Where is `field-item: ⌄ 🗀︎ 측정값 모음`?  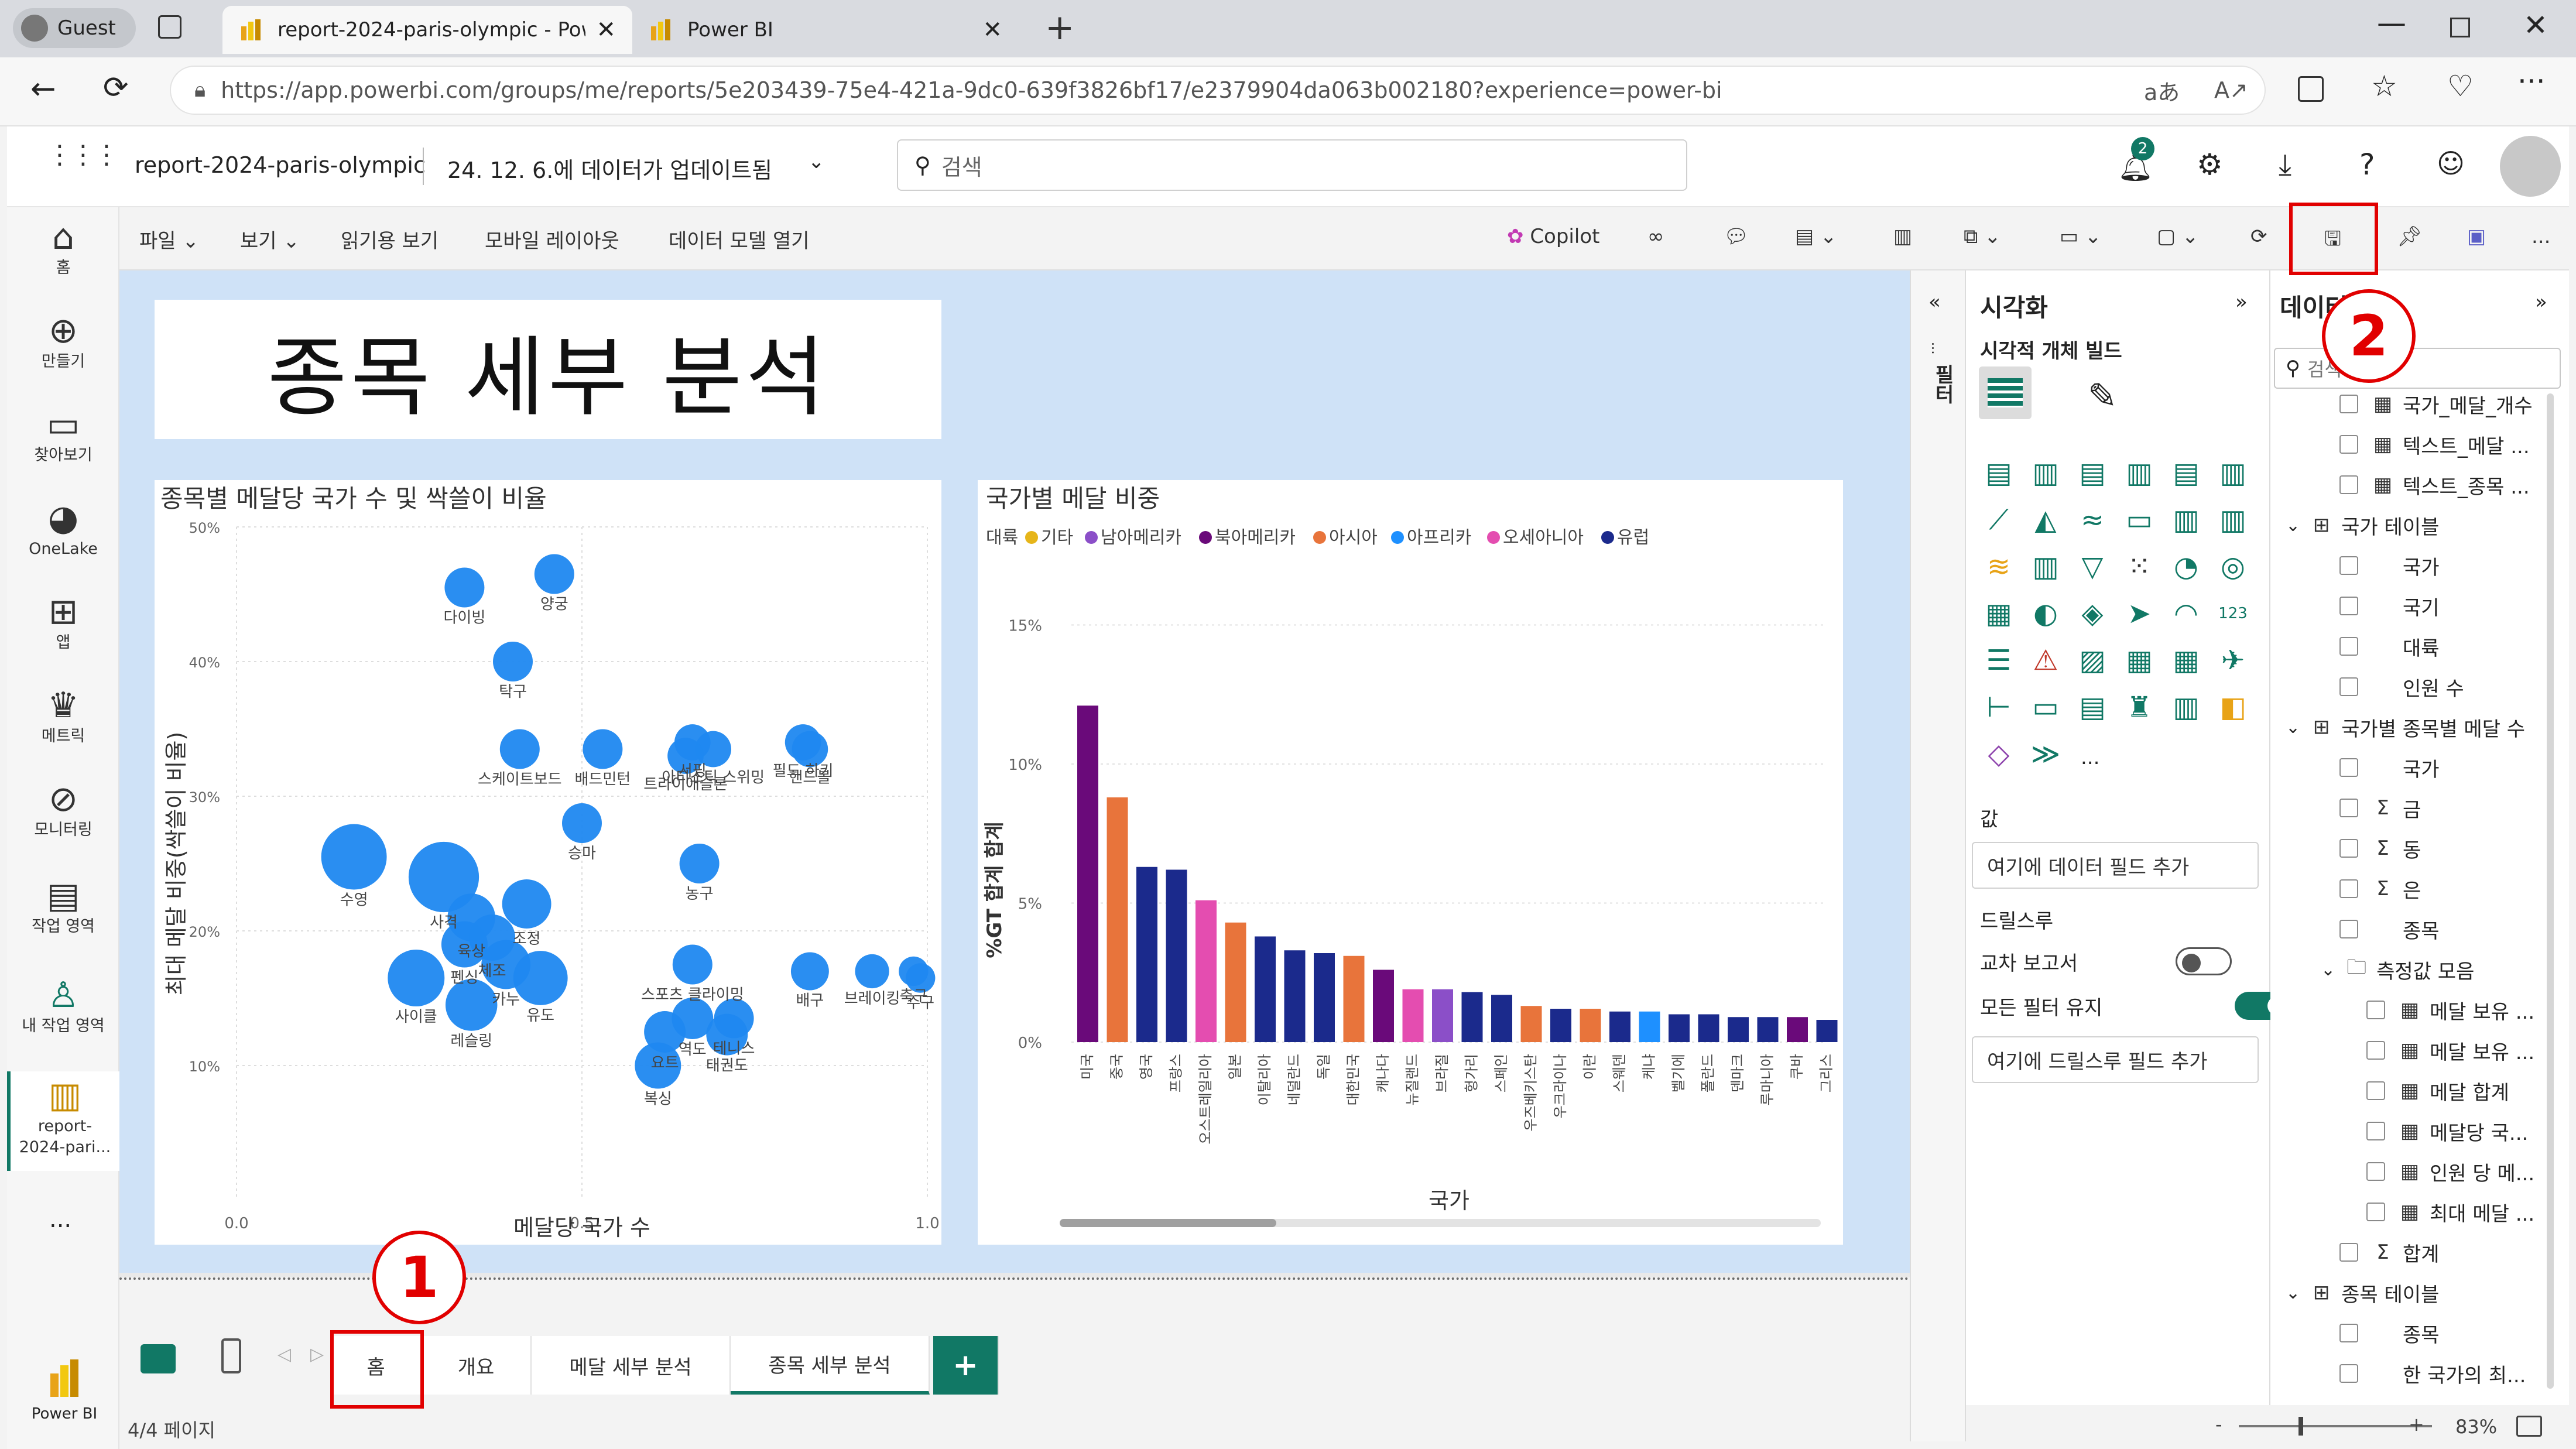
field-item: ⌄ 🗀︎ 측정값 모음 is located at coordinates (2372, 969).